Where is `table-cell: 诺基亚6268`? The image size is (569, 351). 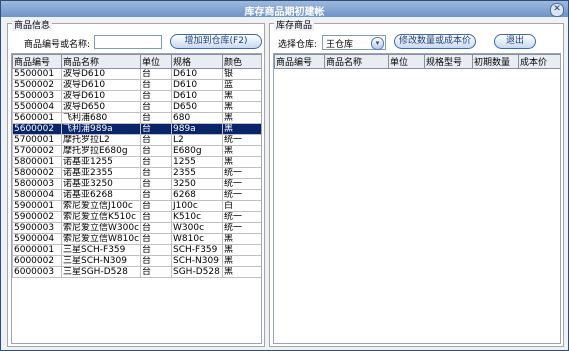
table-cell: 诺基亚6268 is located at coordinates (101, 195).